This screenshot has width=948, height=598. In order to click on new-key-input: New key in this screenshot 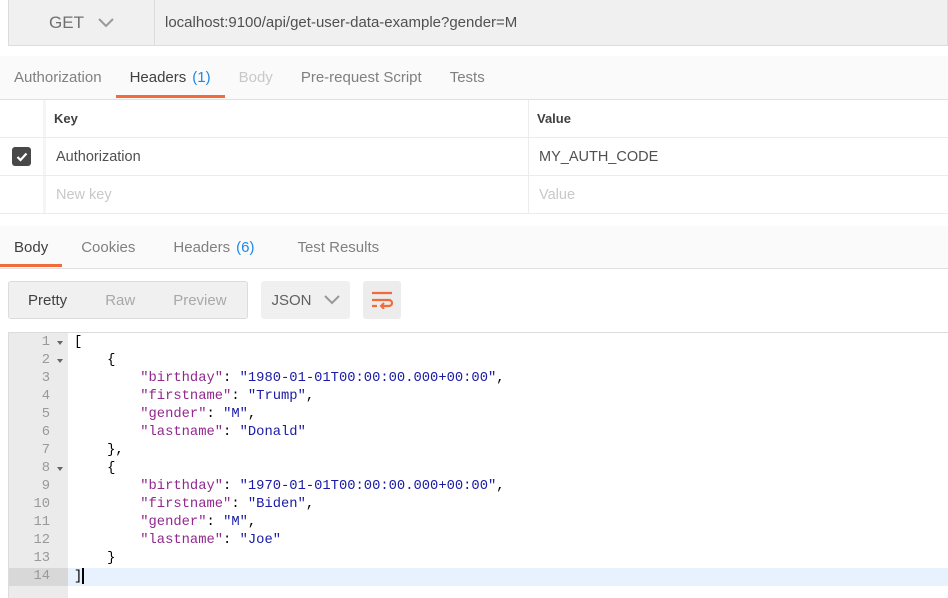, I will do `click(287, 194)`.